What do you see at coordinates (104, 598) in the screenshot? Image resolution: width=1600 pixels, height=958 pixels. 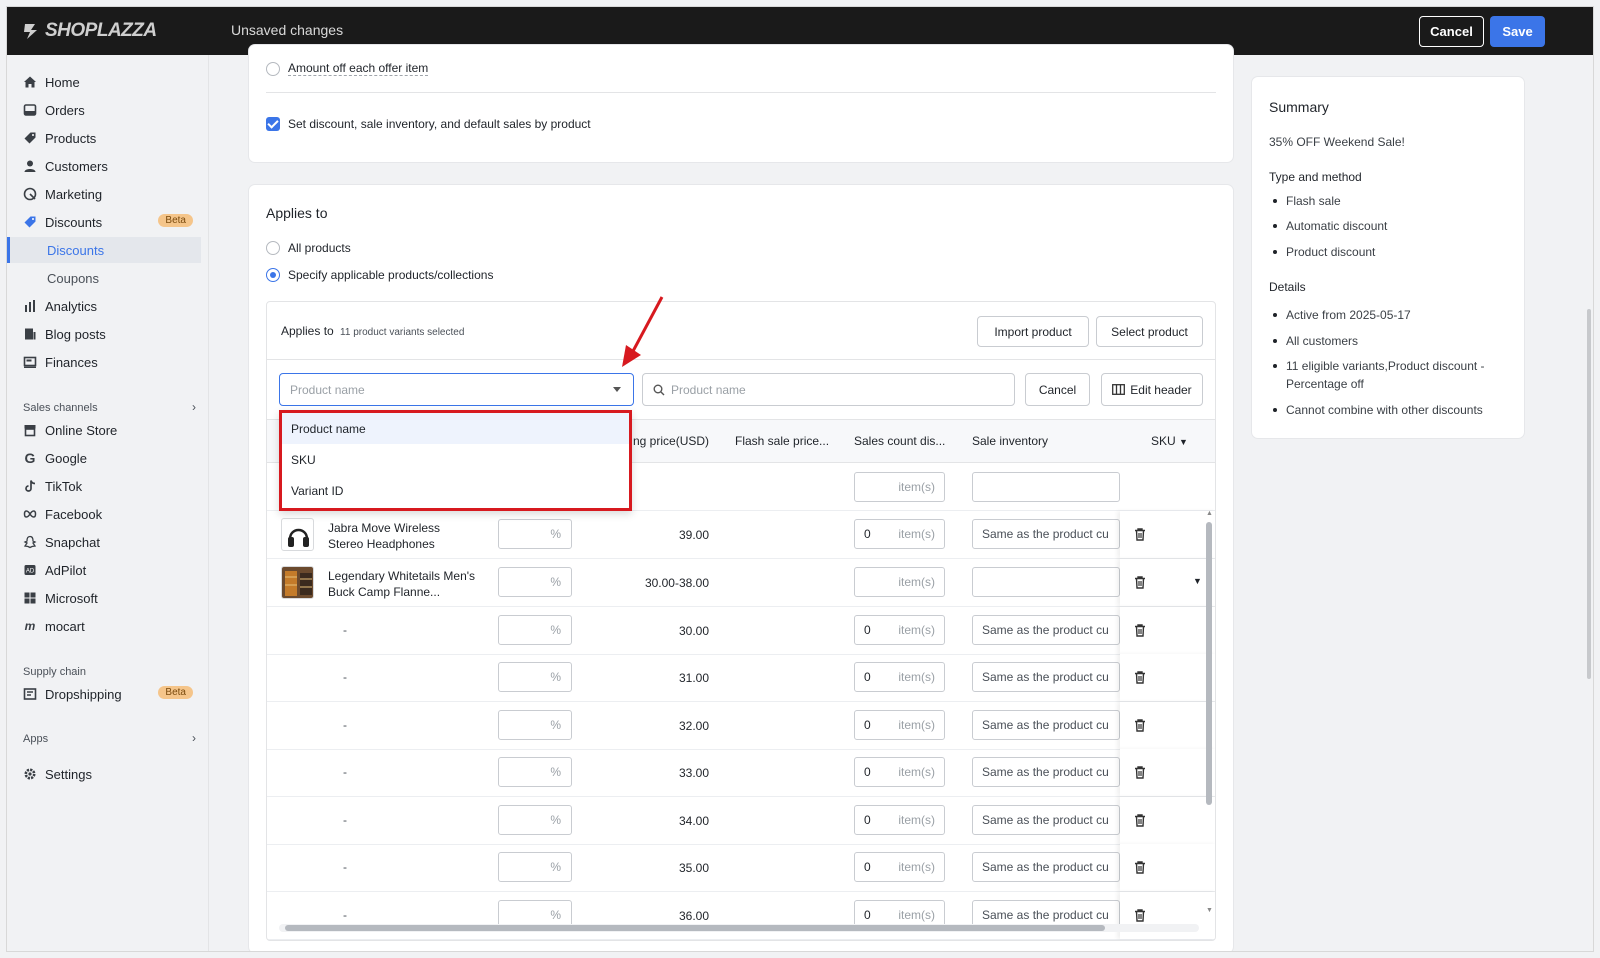 I see `sidebar-item-microsoft: Microsoft` at bounding box center [104, 598].